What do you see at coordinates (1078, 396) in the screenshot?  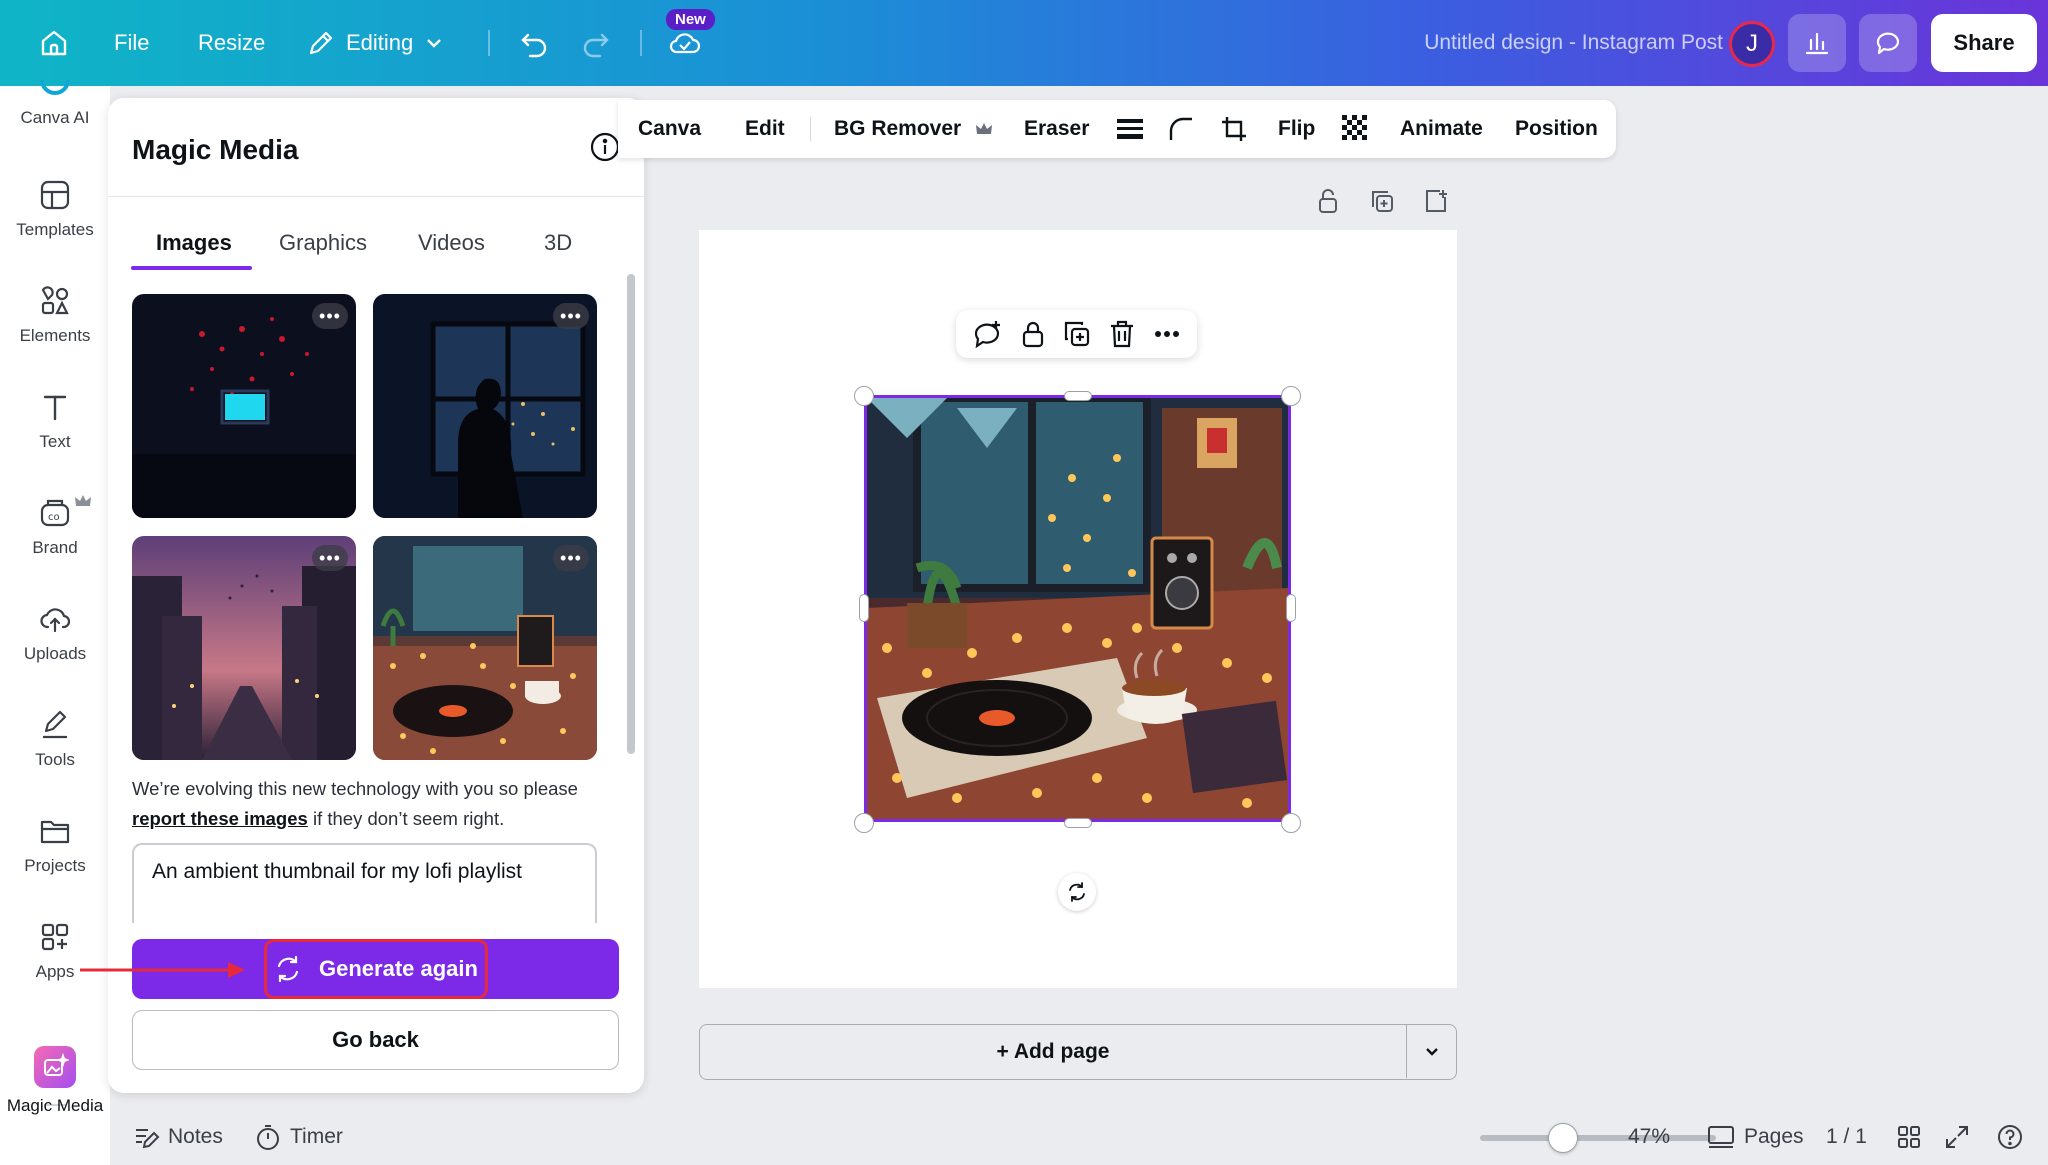 I see `resize-handle-top` at bounding box center [1078, 396].